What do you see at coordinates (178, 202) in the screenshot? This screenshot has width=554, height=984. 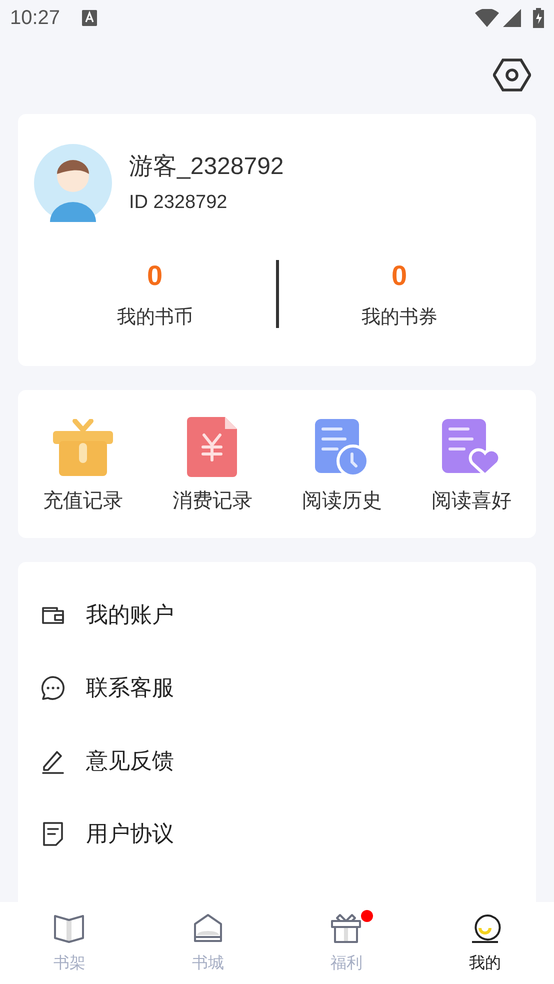 I see `user-id: ID 2328792` at bounding box center [178, 202].